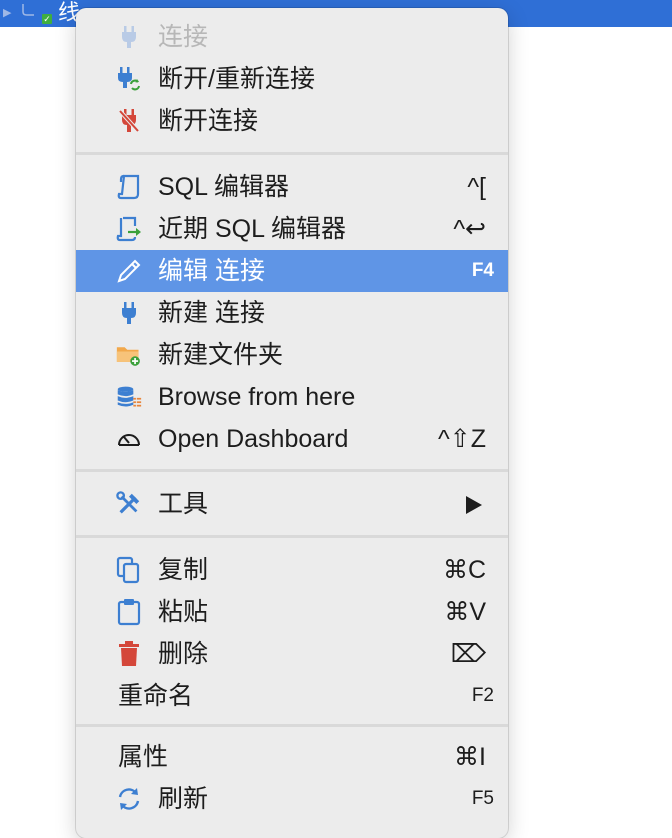 This screenshot has width=672, height=838. What do you see at coordinates (129, 271) in the screenshot?
I see `pencil-icon` at bounding box center [129, 271].